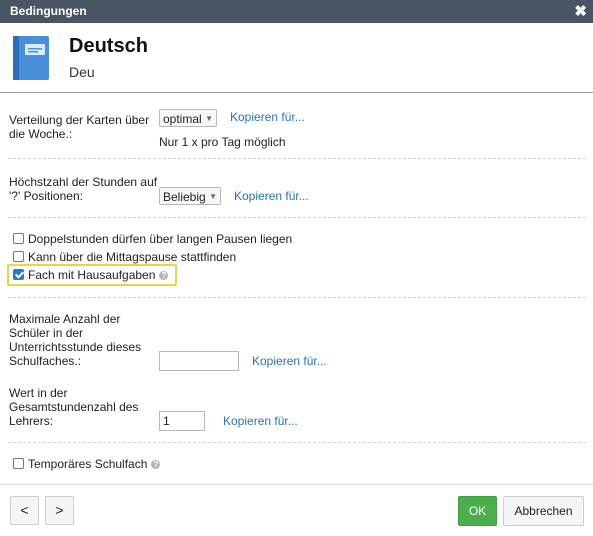 The image size is (593, 536). What do you see at coordinates (18, 463) in the screenshot?
I see `checkbox-temporary` at bounding box center [18, 463].